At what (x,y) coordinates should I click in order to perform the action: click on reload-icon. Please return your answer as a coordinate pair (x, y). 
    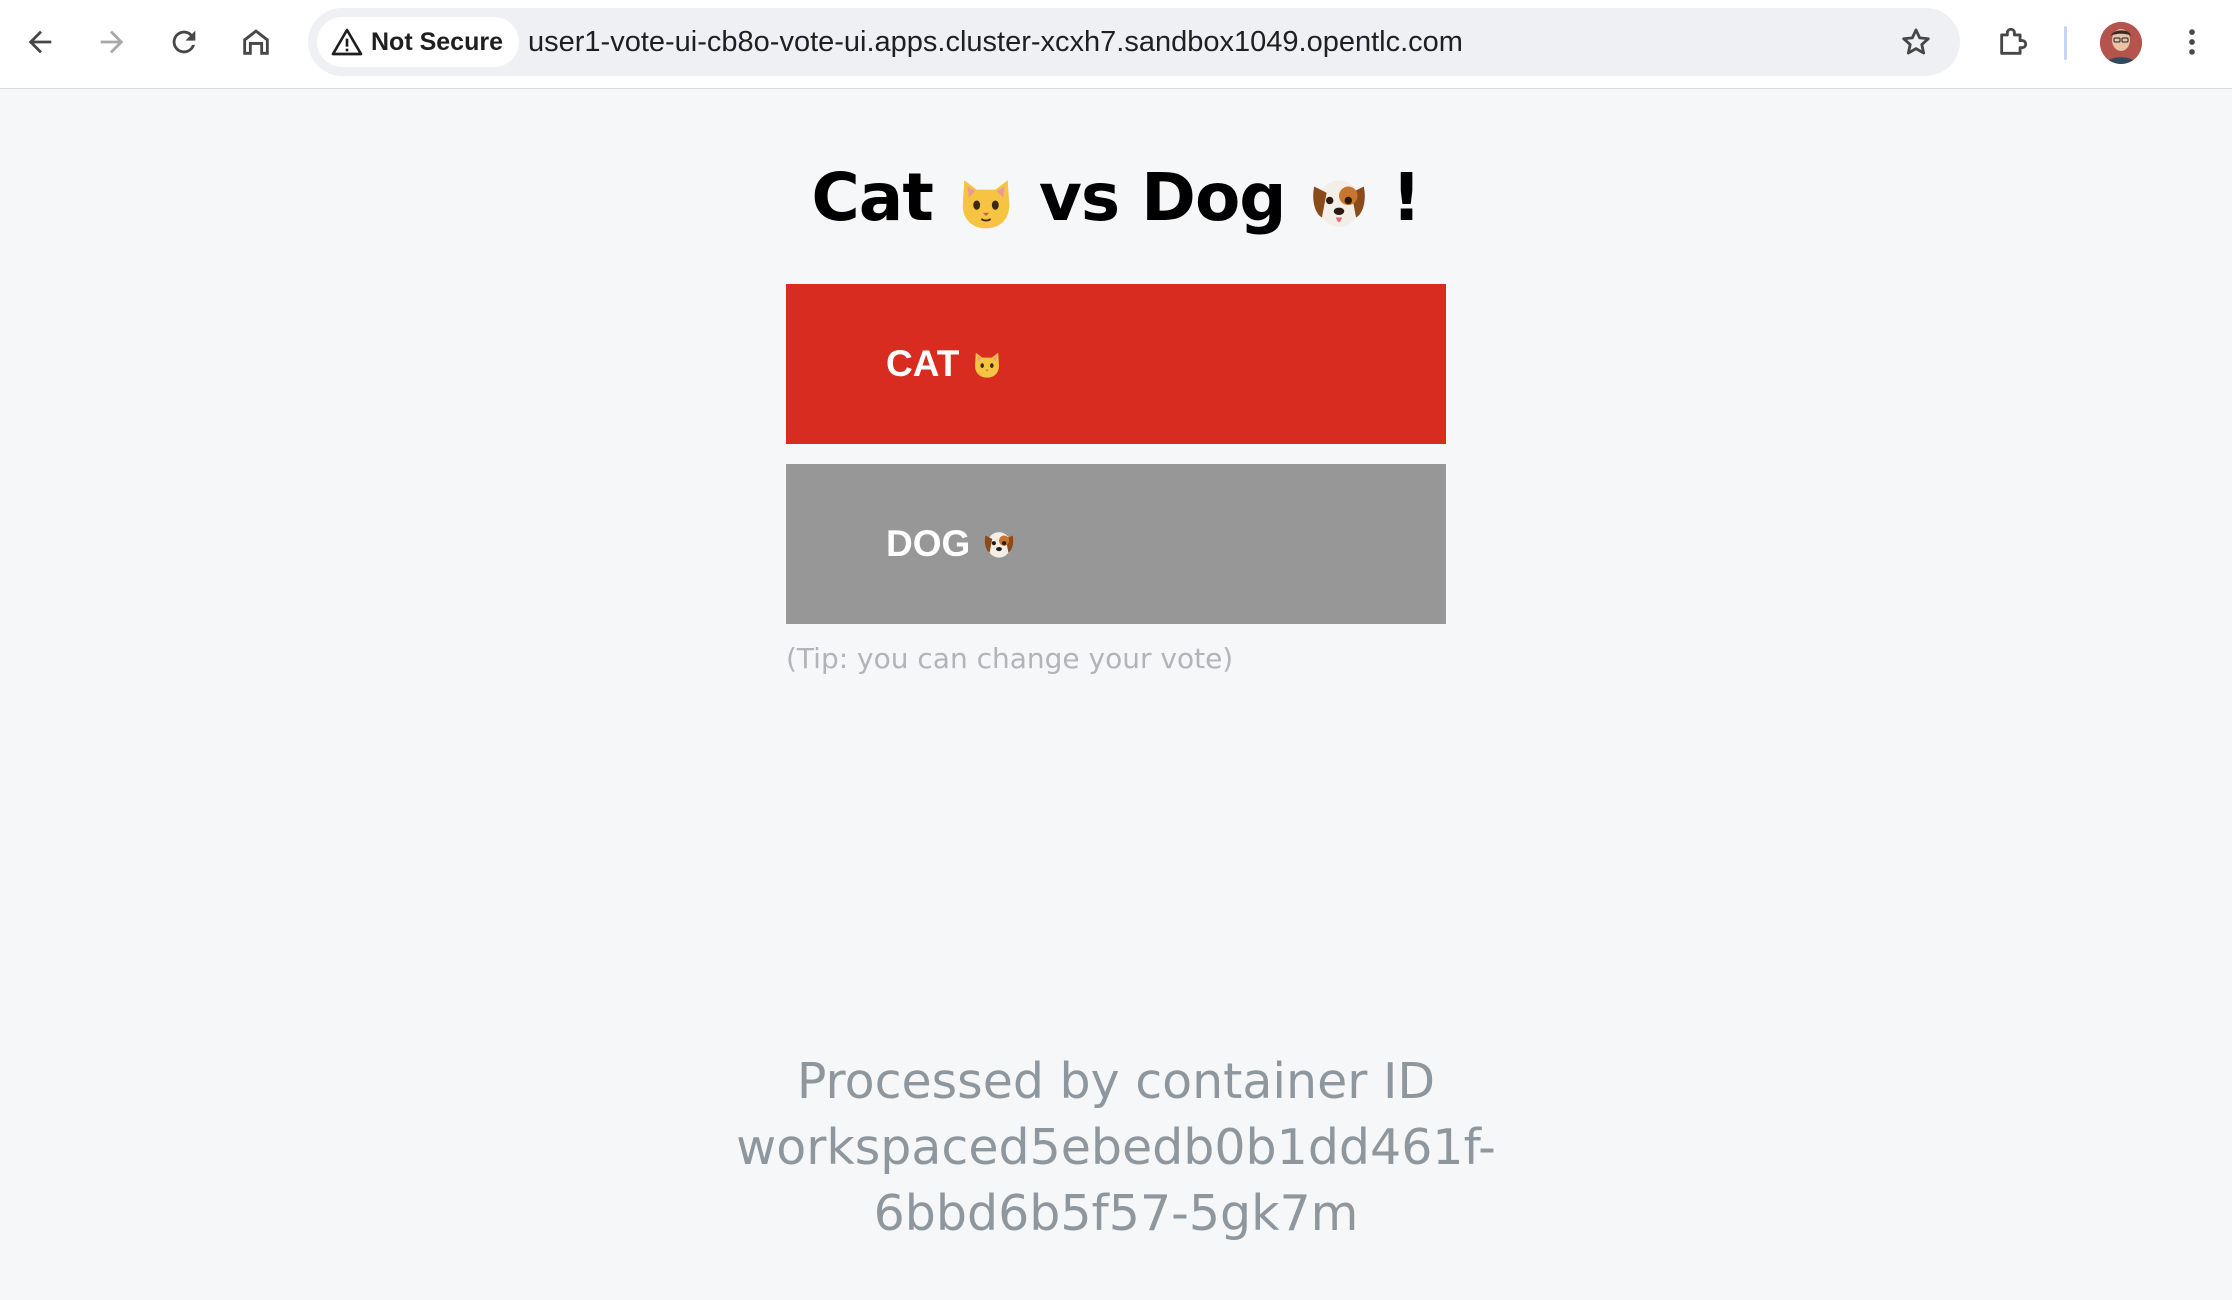
    Looking at the image, I should click on (184, 42).